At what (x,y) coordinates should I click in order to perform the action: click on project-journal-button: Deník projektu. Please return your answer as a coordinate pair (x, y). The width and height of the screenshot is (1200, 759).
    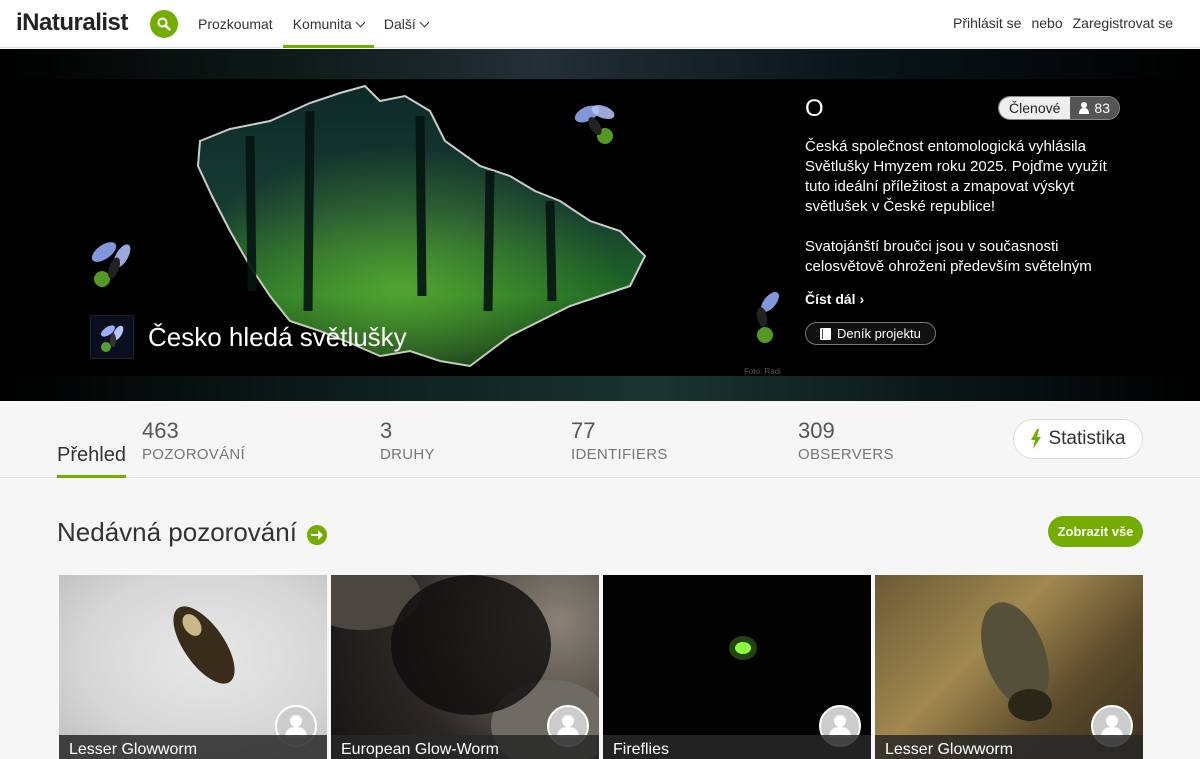
    Looking at the image, I should click on (870, 333).